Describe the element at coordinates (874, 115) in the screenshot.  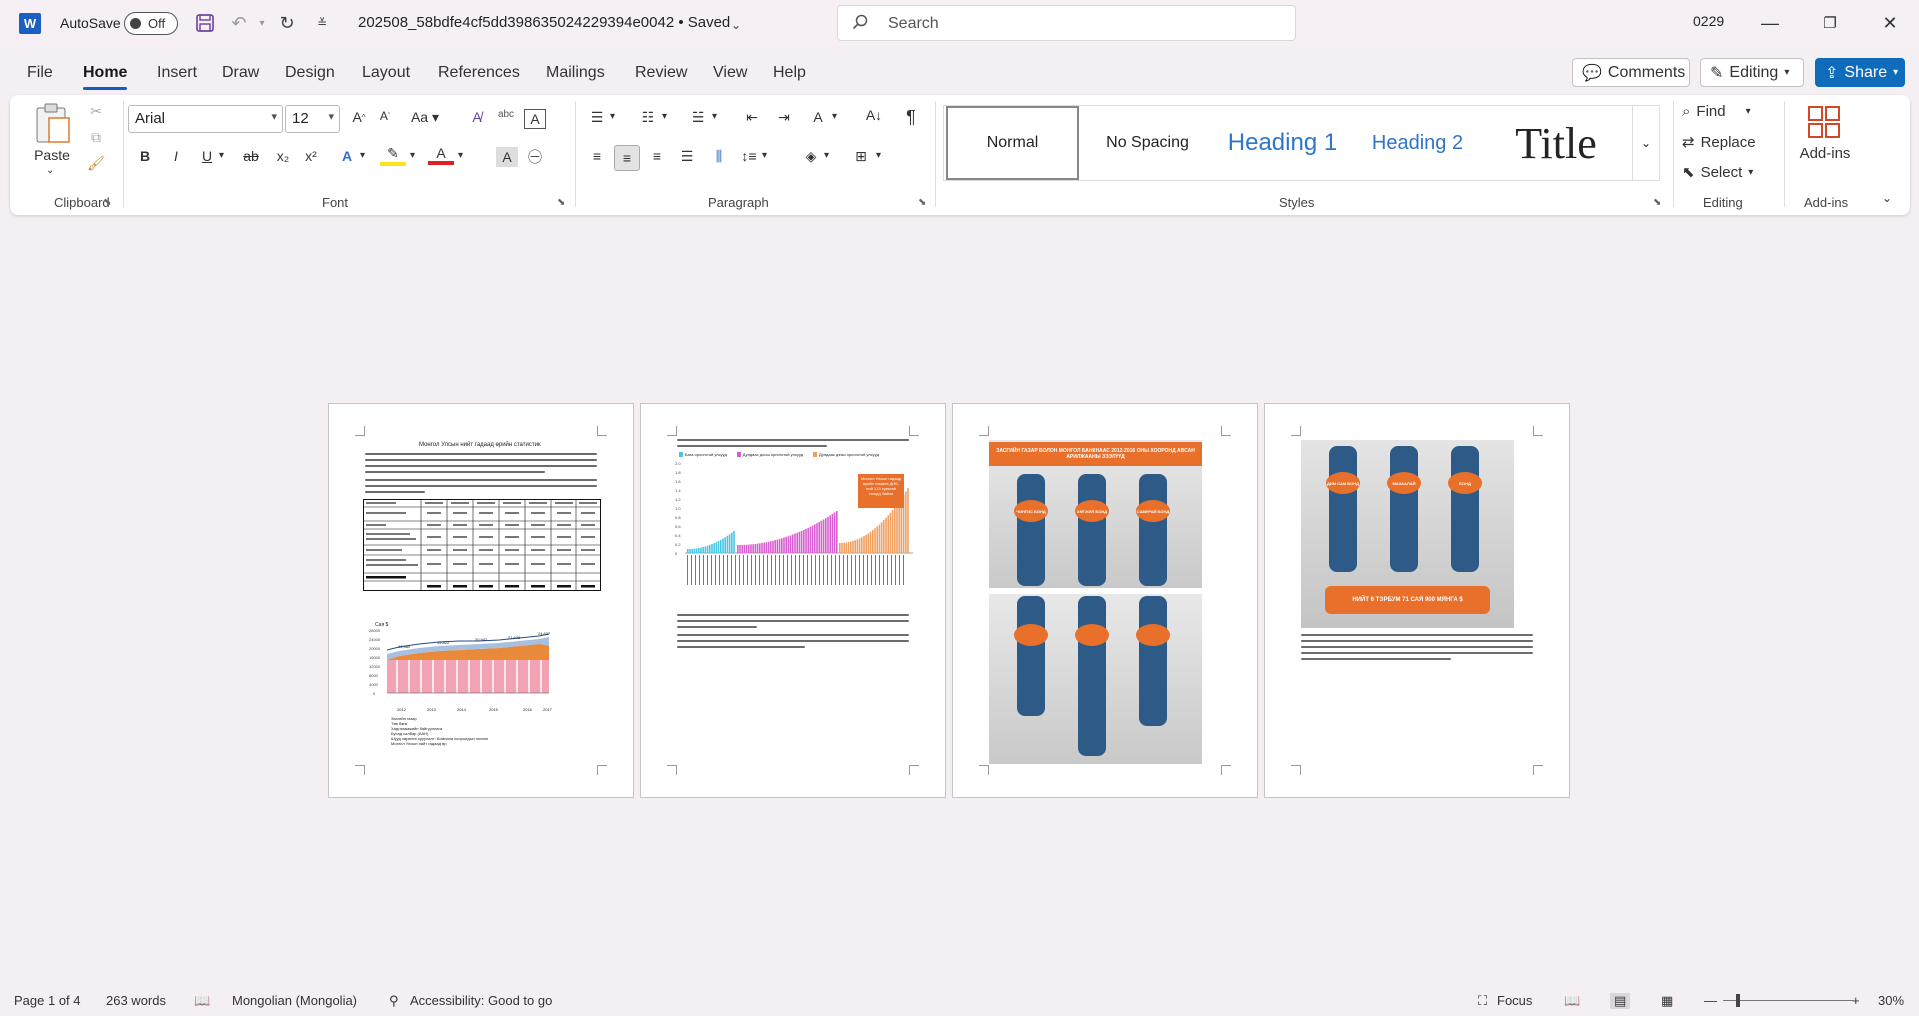
I see `sort-icon: A↓` at that location.